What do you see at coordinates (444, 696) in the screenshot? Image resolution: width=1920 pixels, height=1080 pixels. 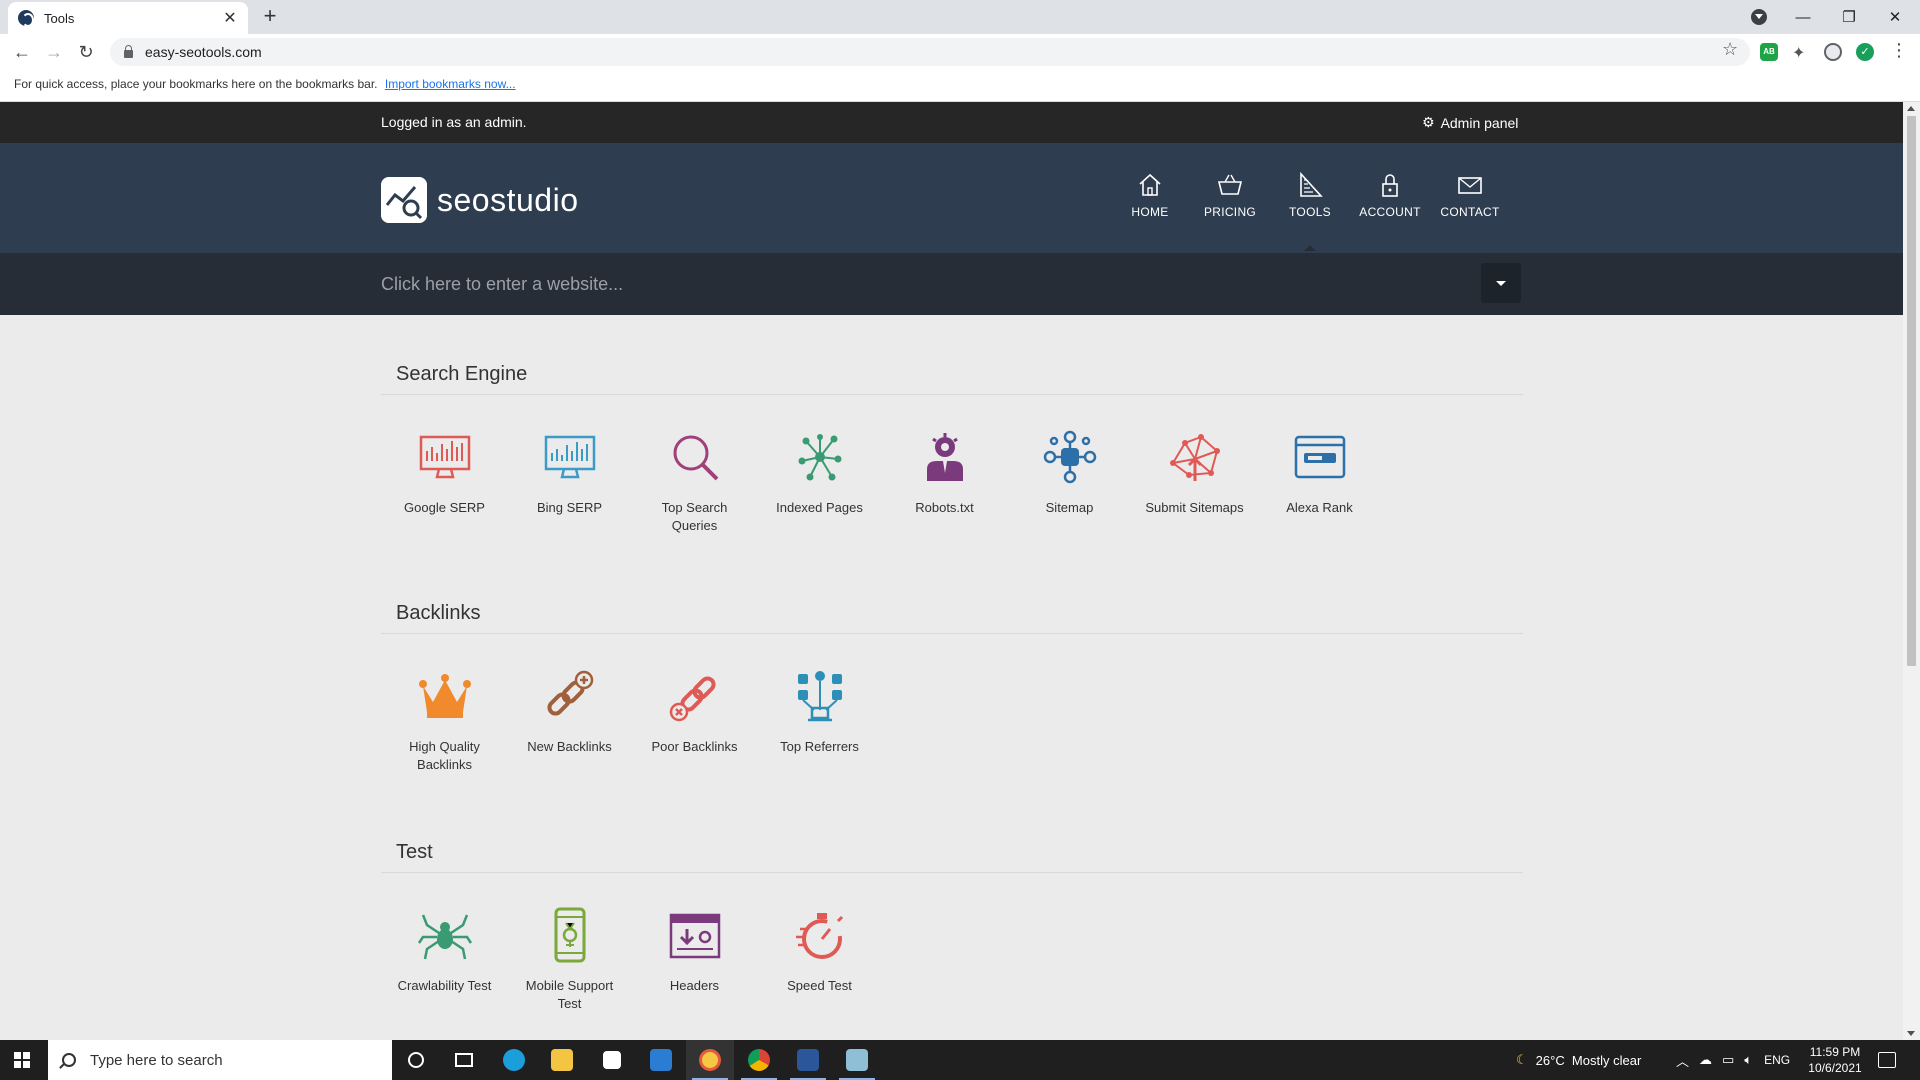 I see `crown-icon` at bounding box center [444, 696].